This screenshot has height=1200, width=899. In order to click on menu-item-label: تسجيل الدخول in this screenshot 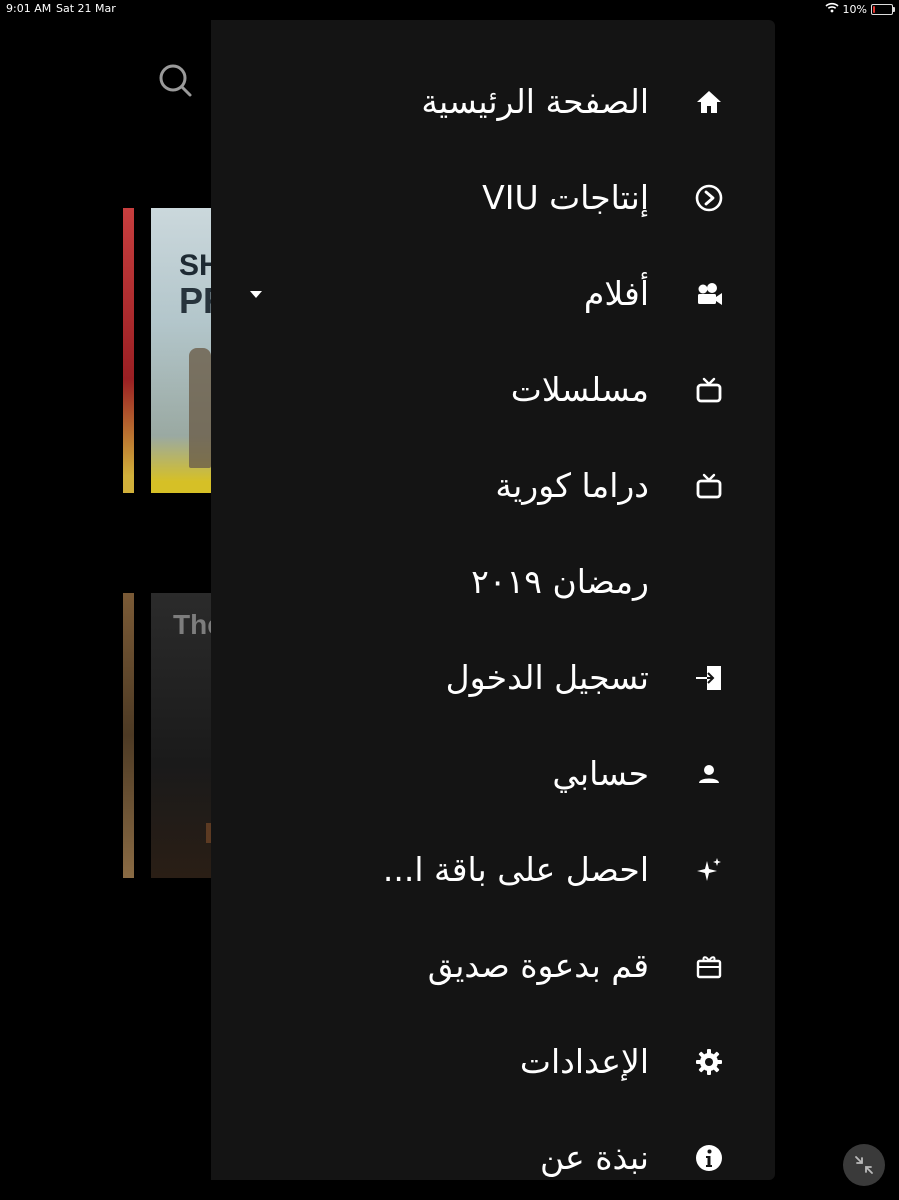, I will do `click(547, 677)`.